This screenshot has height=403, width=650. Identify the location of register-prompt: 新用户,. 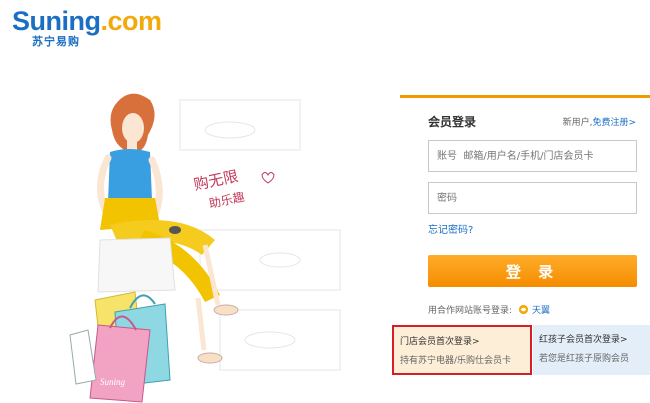
(577, 123).